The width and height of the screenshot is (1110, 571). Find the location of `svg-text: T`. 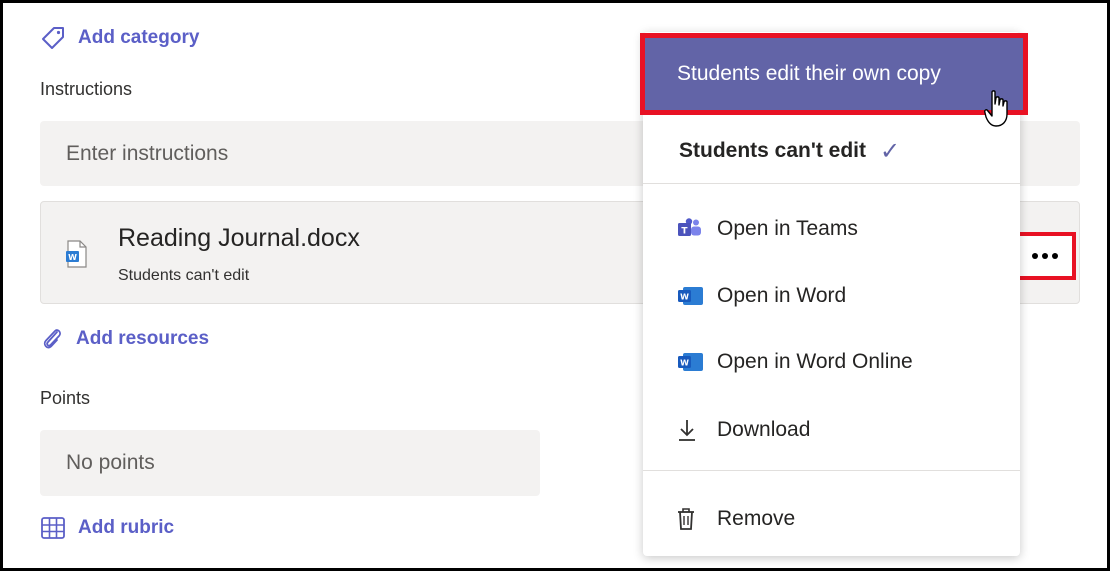

svg-text: T is located at coordinates (684, 232).